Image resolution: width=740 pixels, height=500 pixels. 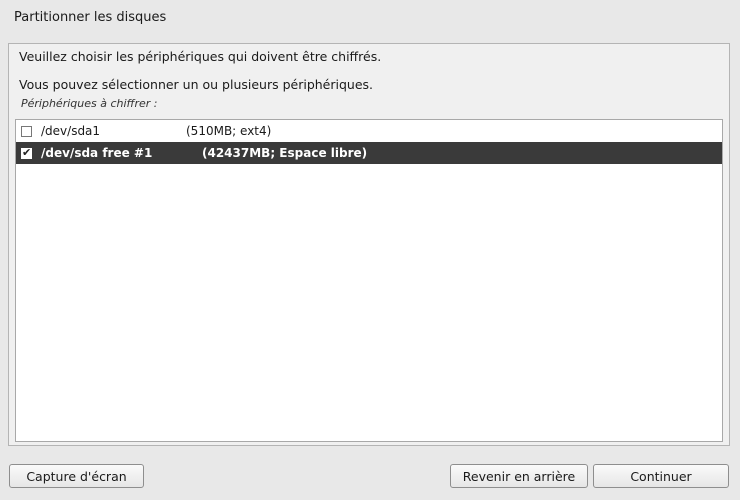 I want to click on list-label: Périphériques à chiffrer :, so click(x=89, y=103).